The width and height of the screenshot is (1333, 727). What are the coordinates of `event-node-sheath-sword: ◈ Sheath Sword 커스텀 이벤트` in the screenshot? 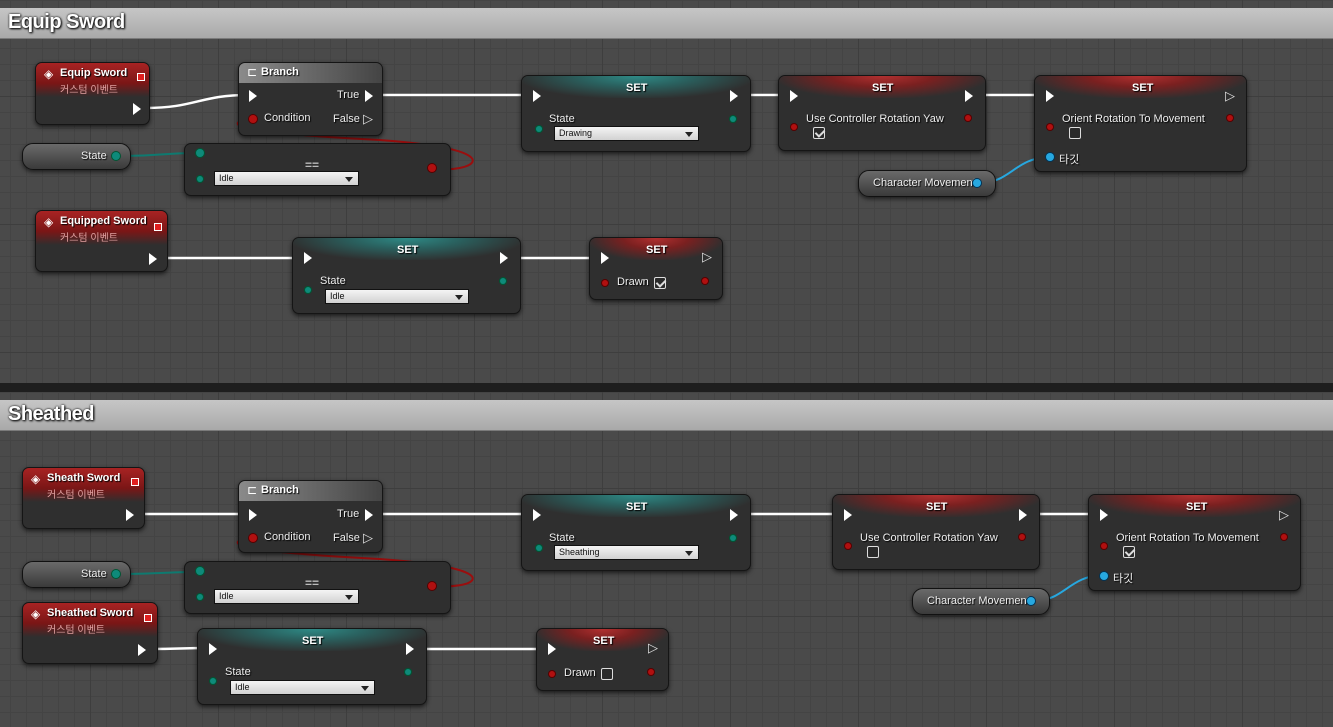 It's located at (83, 498).